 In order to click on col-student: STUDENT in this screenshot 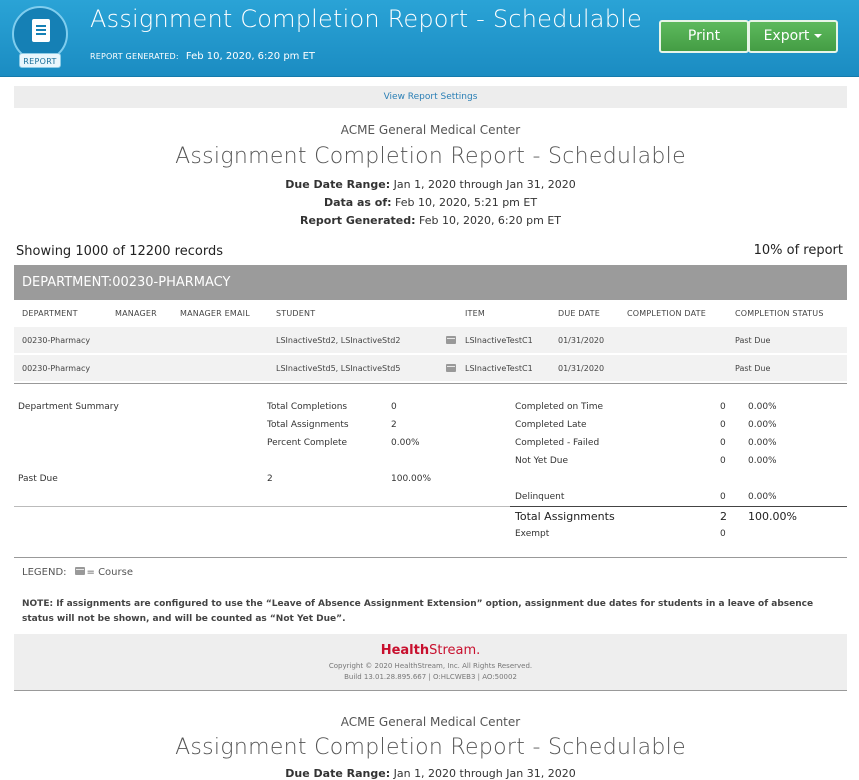, I will do `click(296, 313)`.